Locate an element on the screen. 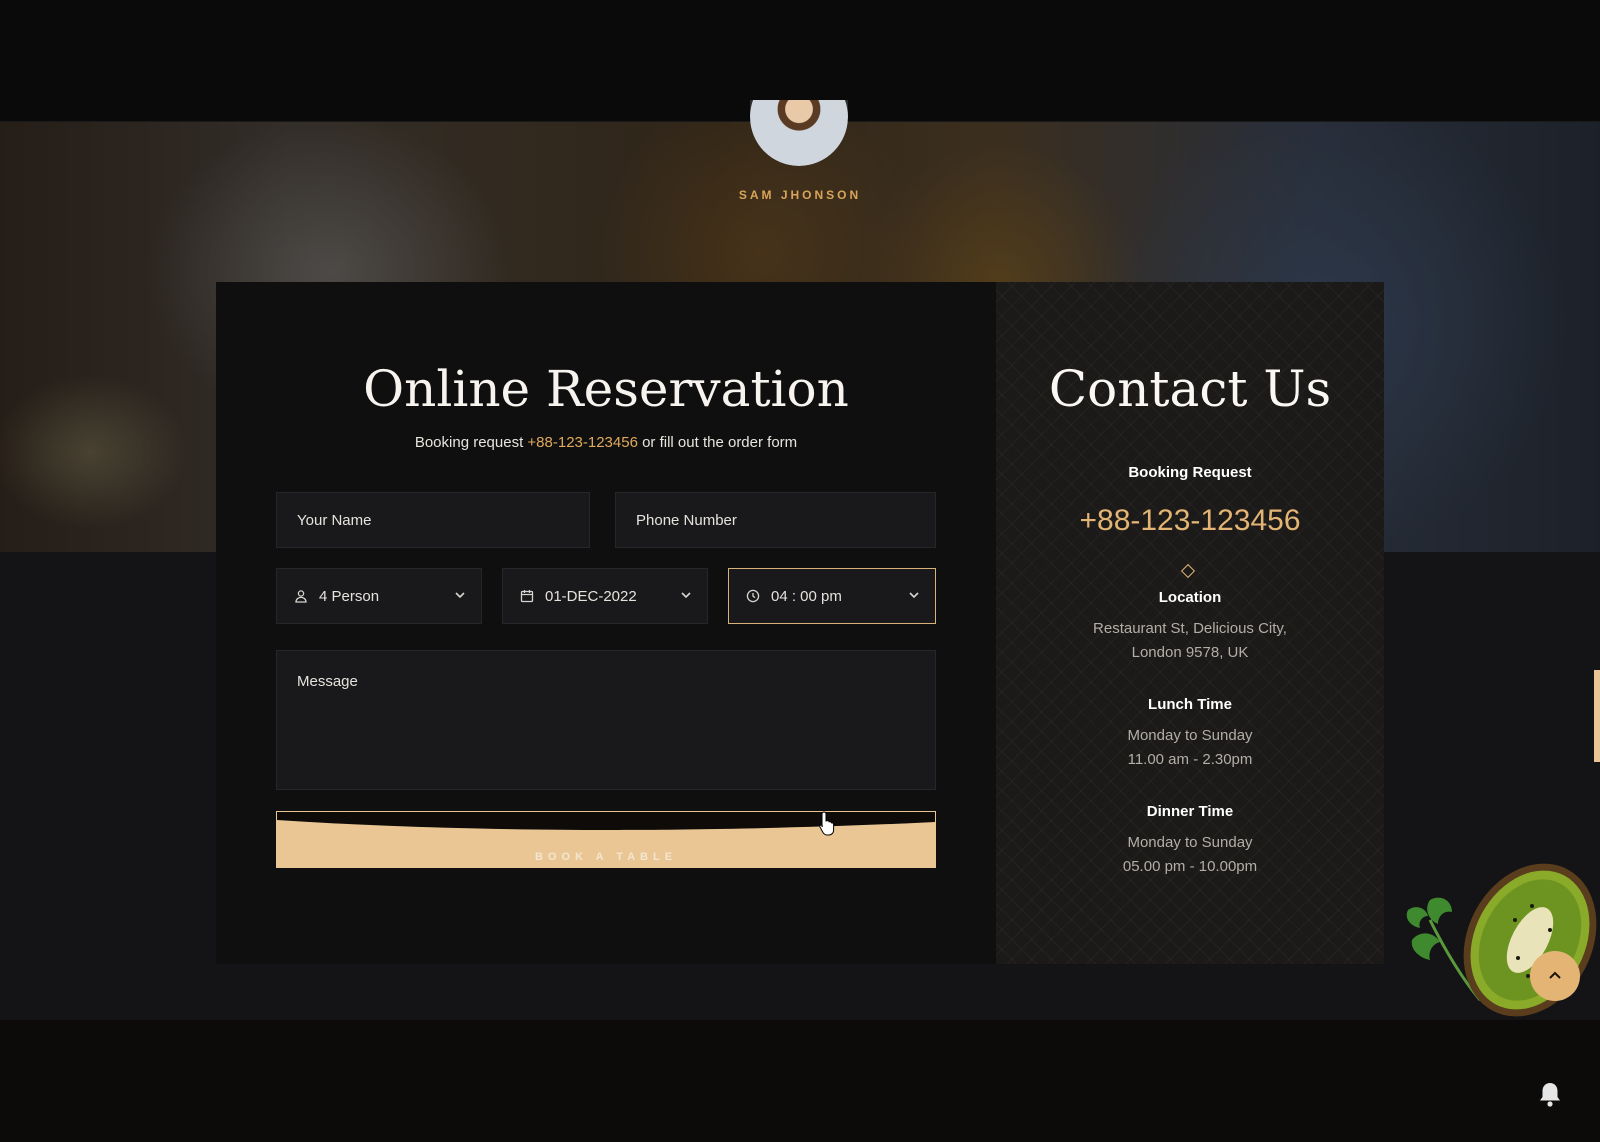  location-line-1: Restaurant St, Delicious City, is located at coordinates (1190, 628).